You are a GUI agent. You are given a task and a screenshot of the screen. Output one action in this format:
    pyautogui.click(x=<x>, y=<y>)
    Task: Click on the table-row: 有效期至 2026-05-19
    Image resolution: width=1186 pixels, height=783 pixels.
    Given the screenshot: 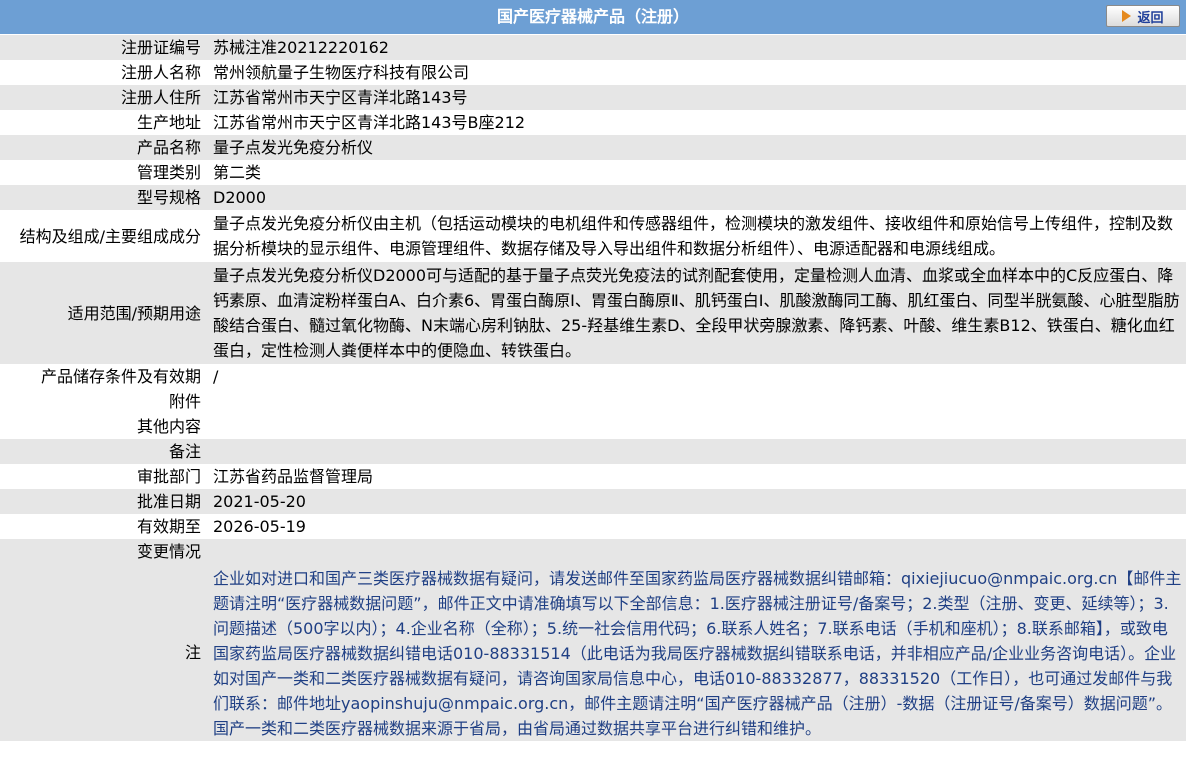 What is the action you would take?
    pyautogui.click(x=593, y=526)
    